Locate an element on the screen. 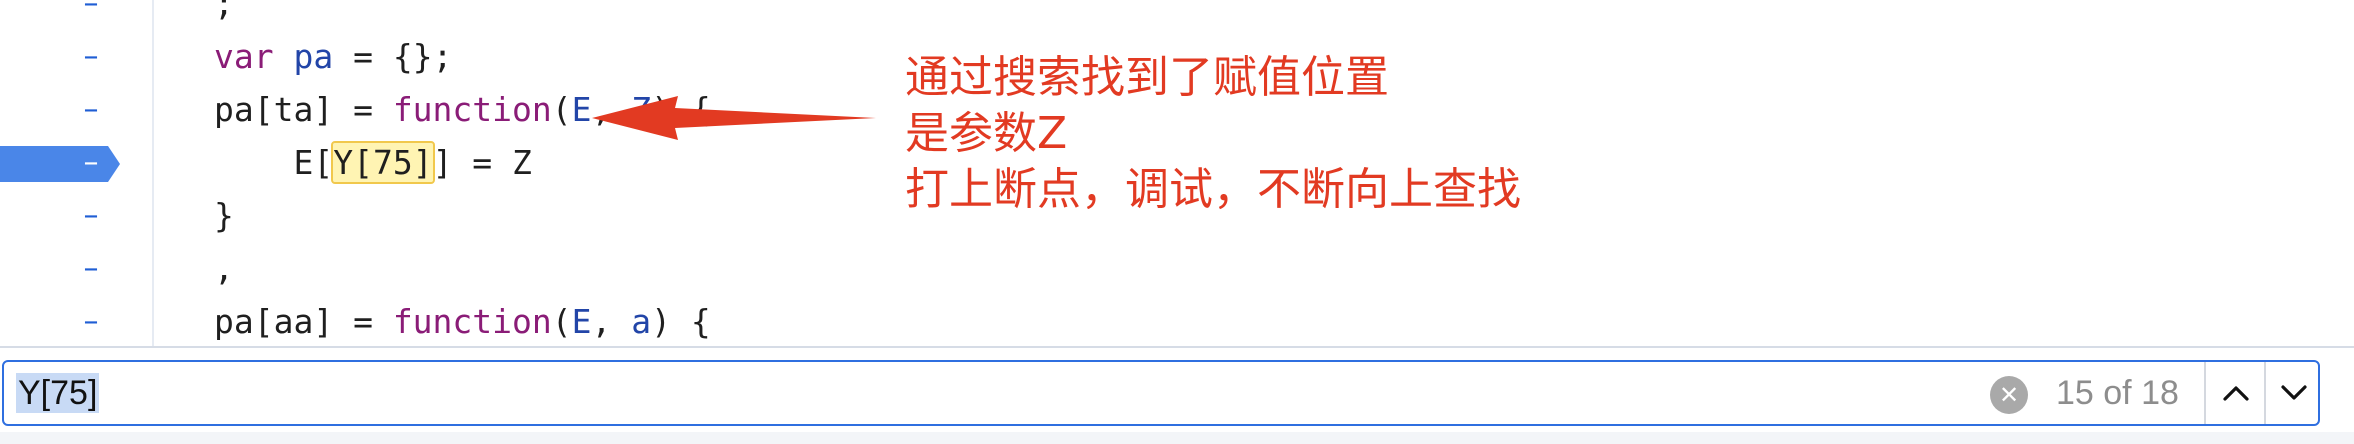 This screenshot has width=2354, height=444. code-line: E[Y[75]] = Z is located at coordinates (373, 162).